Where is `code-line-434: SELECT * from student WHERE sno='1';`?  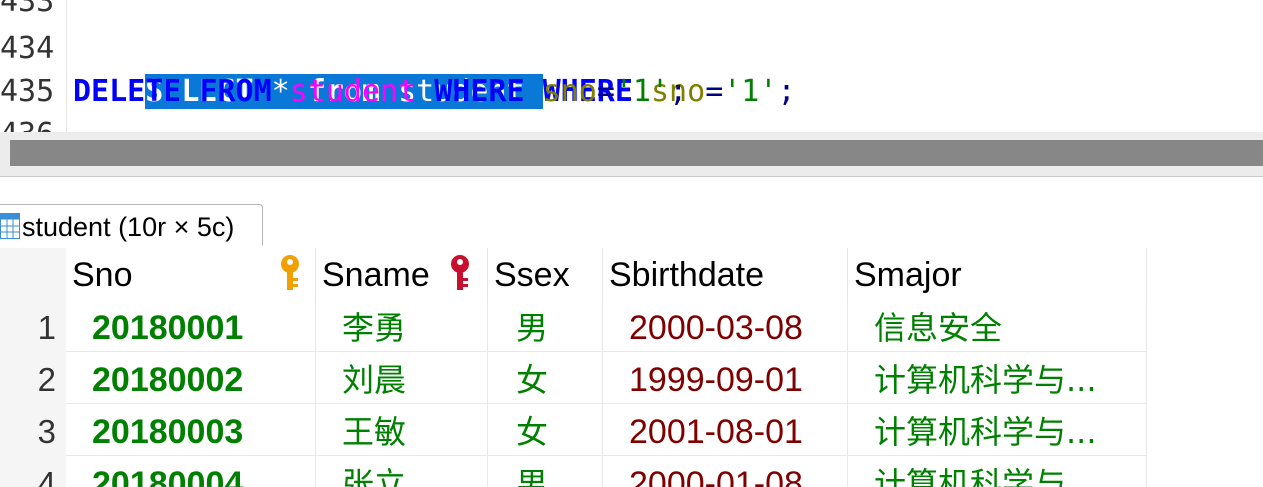
code-line-434: SELECT * from student WHERE sno='1'; is located at coordinates (434, 68).